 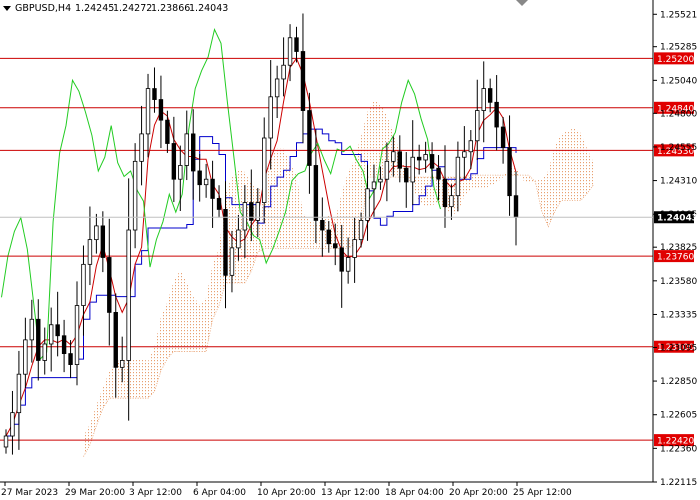 I want to click on time-tick-label: 27 Mar 2023, so click(x=29, y=493).